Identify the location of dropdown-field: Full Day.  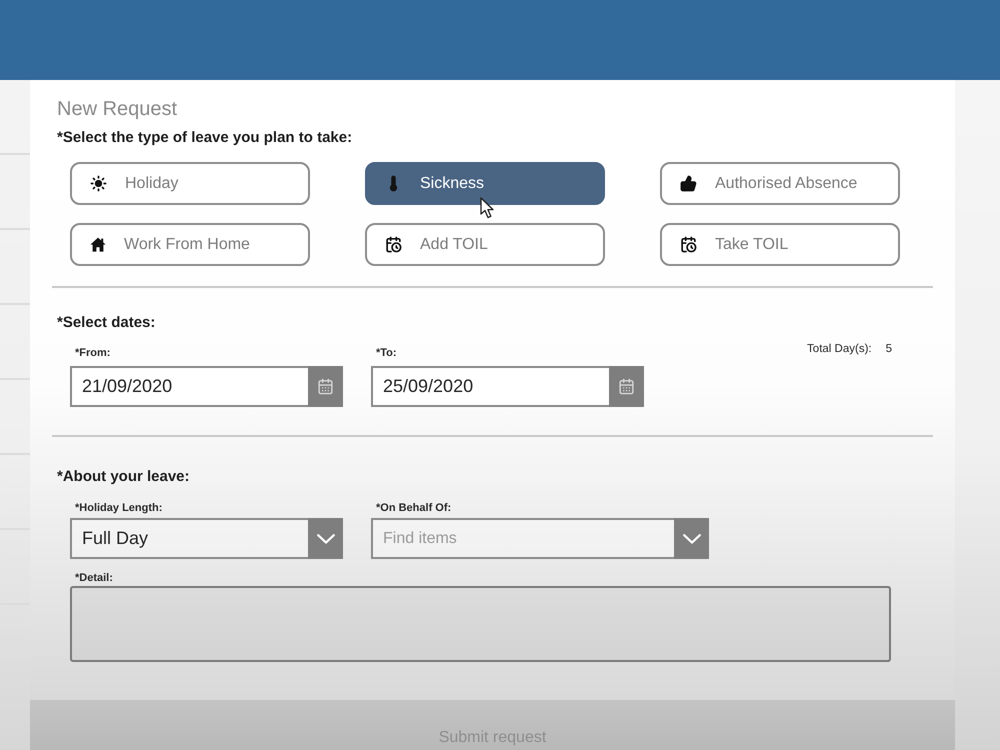
(189, 538).